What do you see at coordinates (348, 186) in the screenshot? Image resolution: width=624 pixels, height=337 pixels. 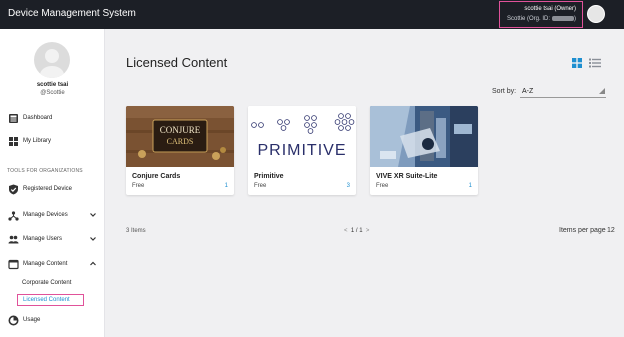 I see `card-count: 3` at bounding box center [348, 186].